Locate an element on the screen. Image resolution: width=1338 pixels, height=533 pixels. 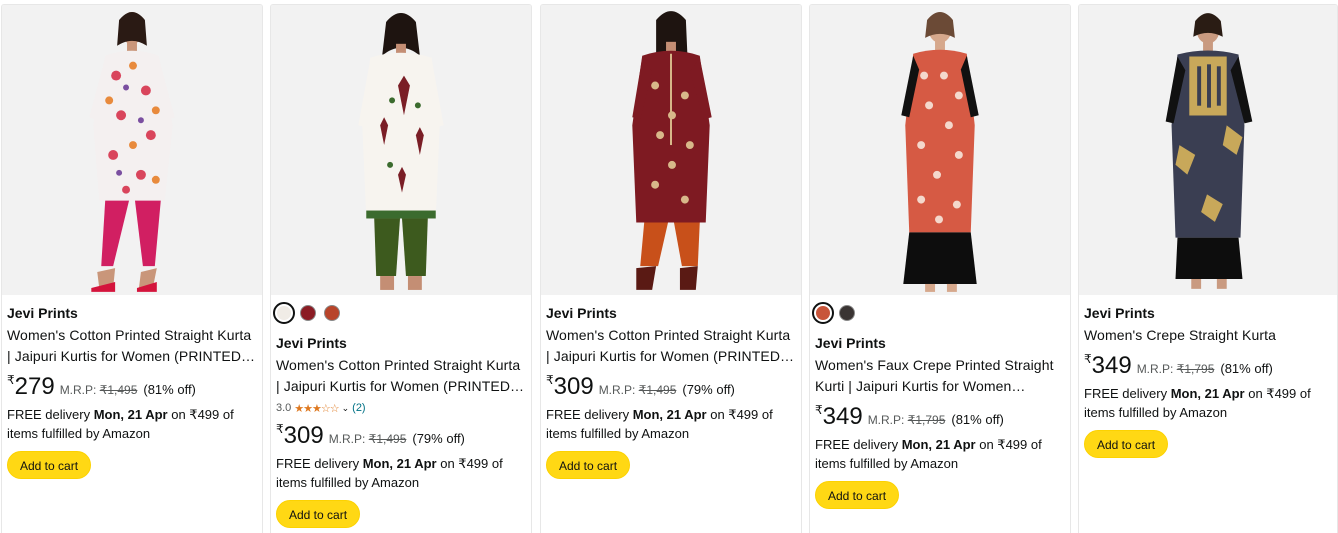
rating-value: 3.0 is located at coordinates (284, 408).